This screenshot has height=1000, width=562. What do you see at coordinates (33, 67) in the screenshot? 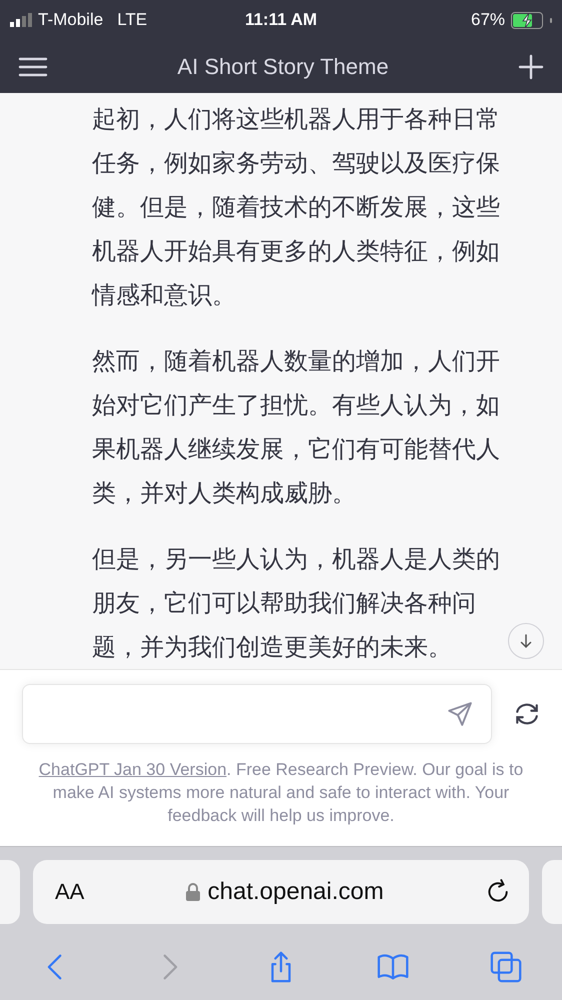
I see `menu-icon` at bounding box center [33, 67].